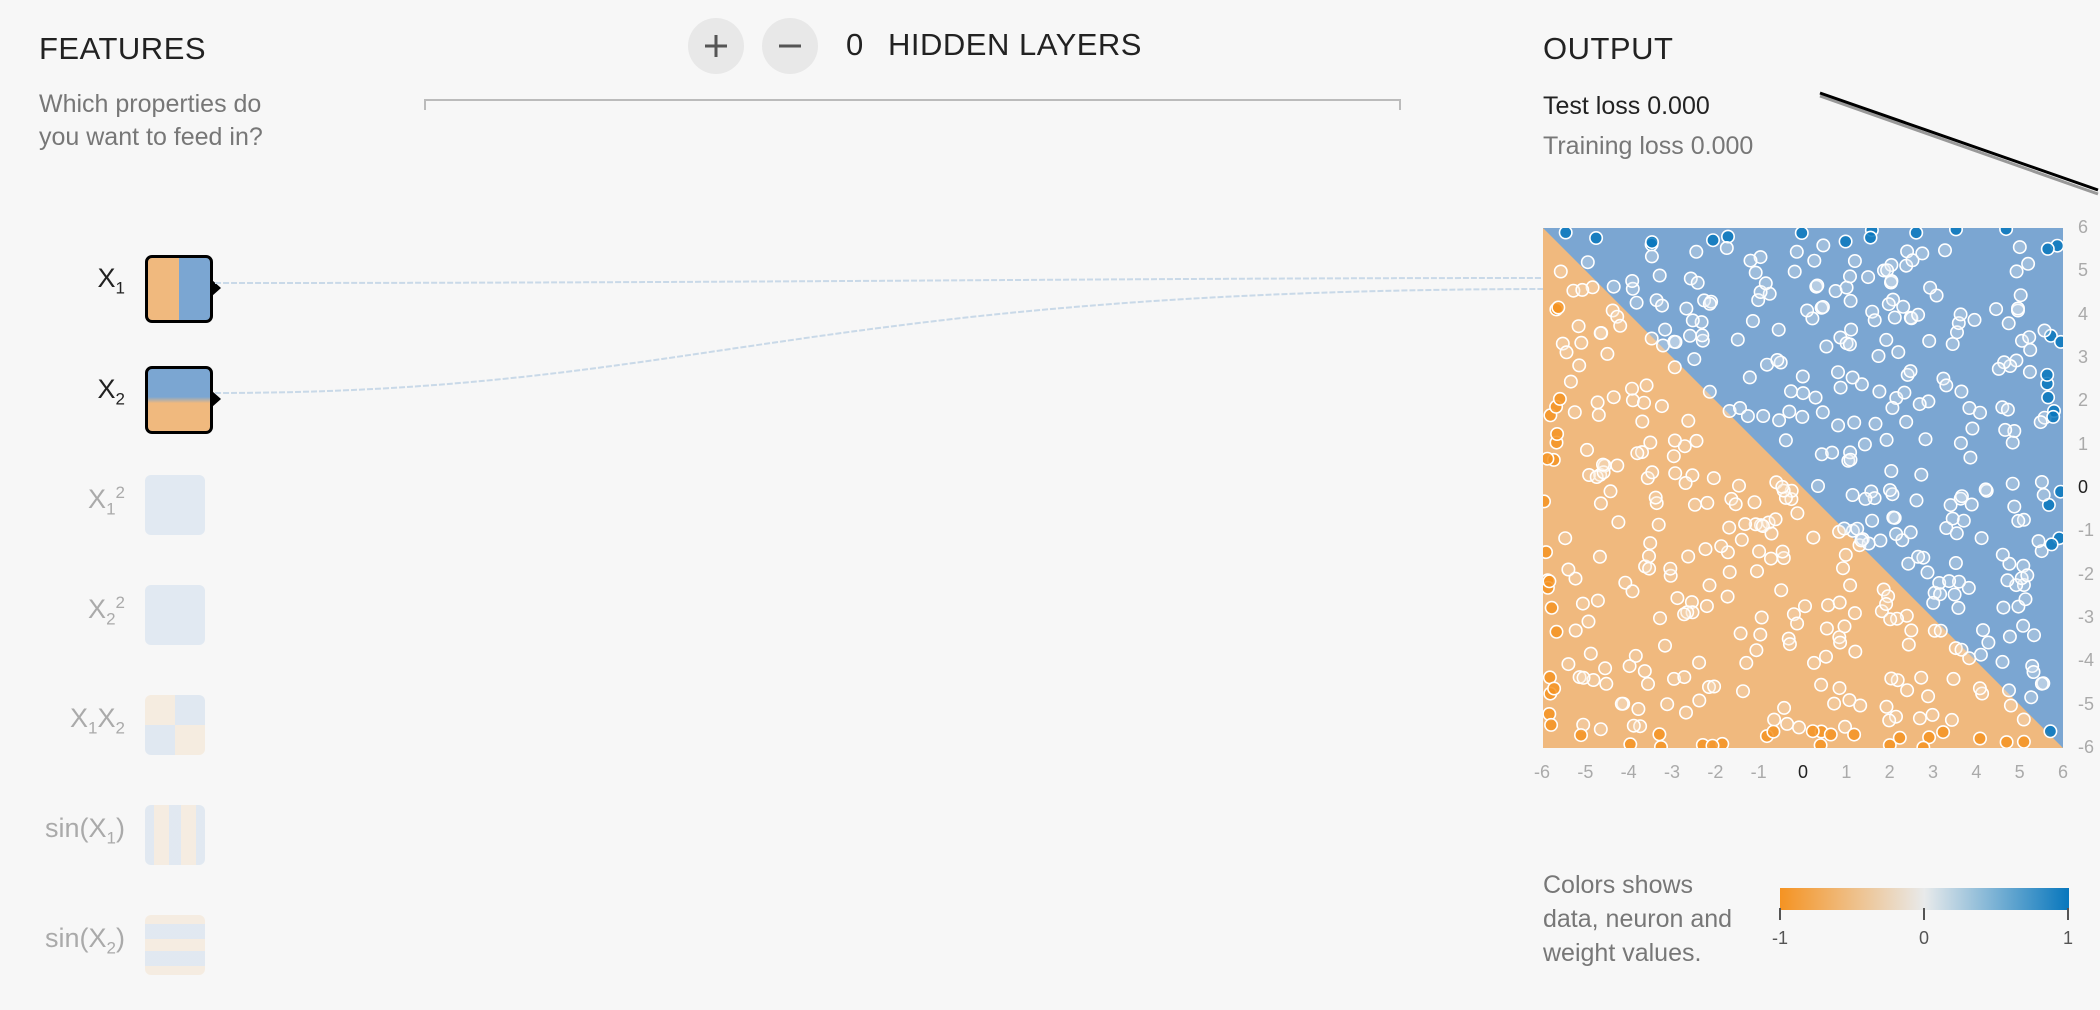 The height and width of the screenshot is (1010, 2100). I want to click on y-tick-label: 0, so click(2083, 487).